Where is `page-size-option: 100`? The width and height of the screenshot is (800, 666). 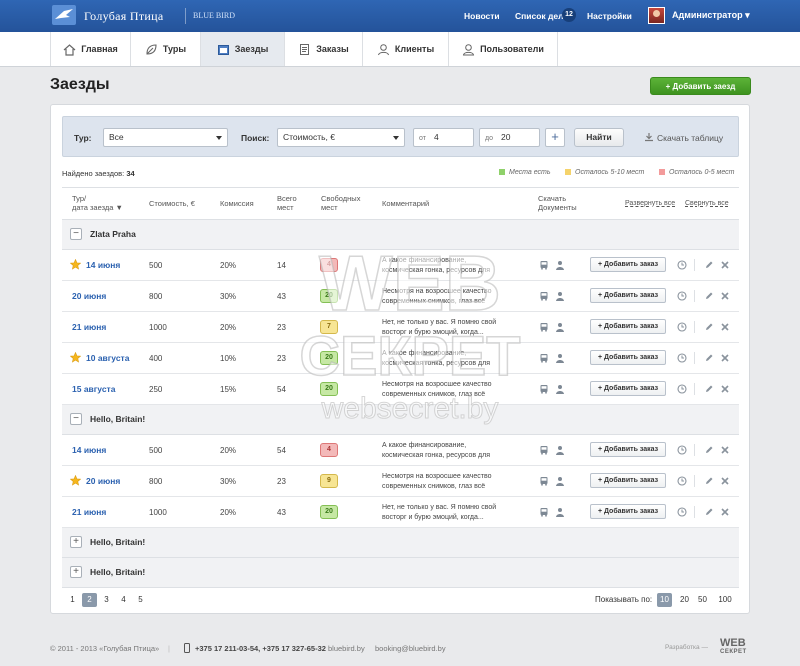
page-size-option: 100 is located at coordinates (725, 600).